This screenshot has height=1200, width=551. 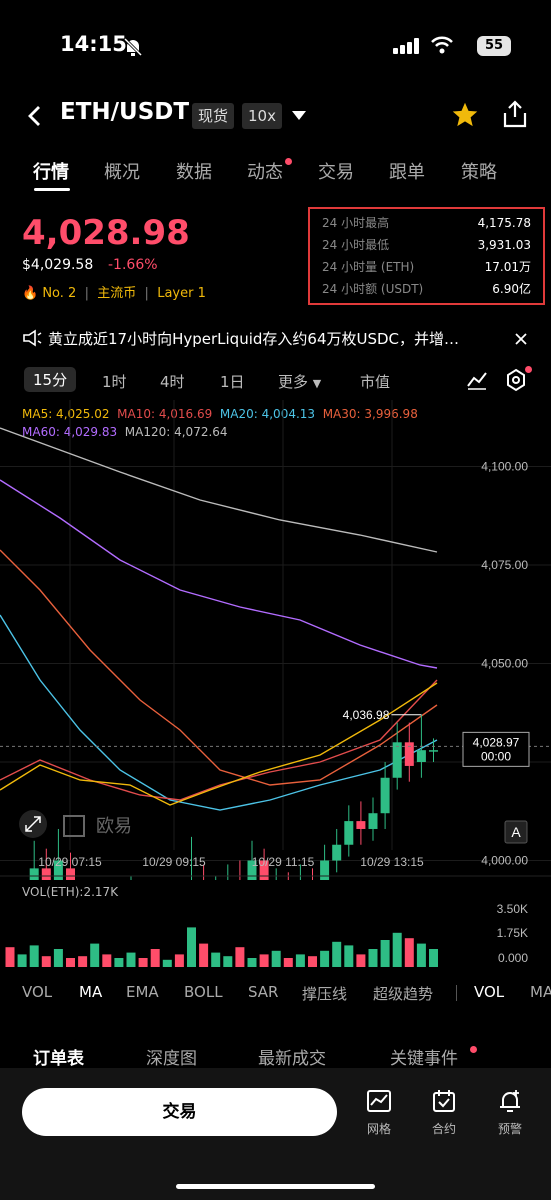 I want to click on tab-data: 数据, so click(x=194, y=171).